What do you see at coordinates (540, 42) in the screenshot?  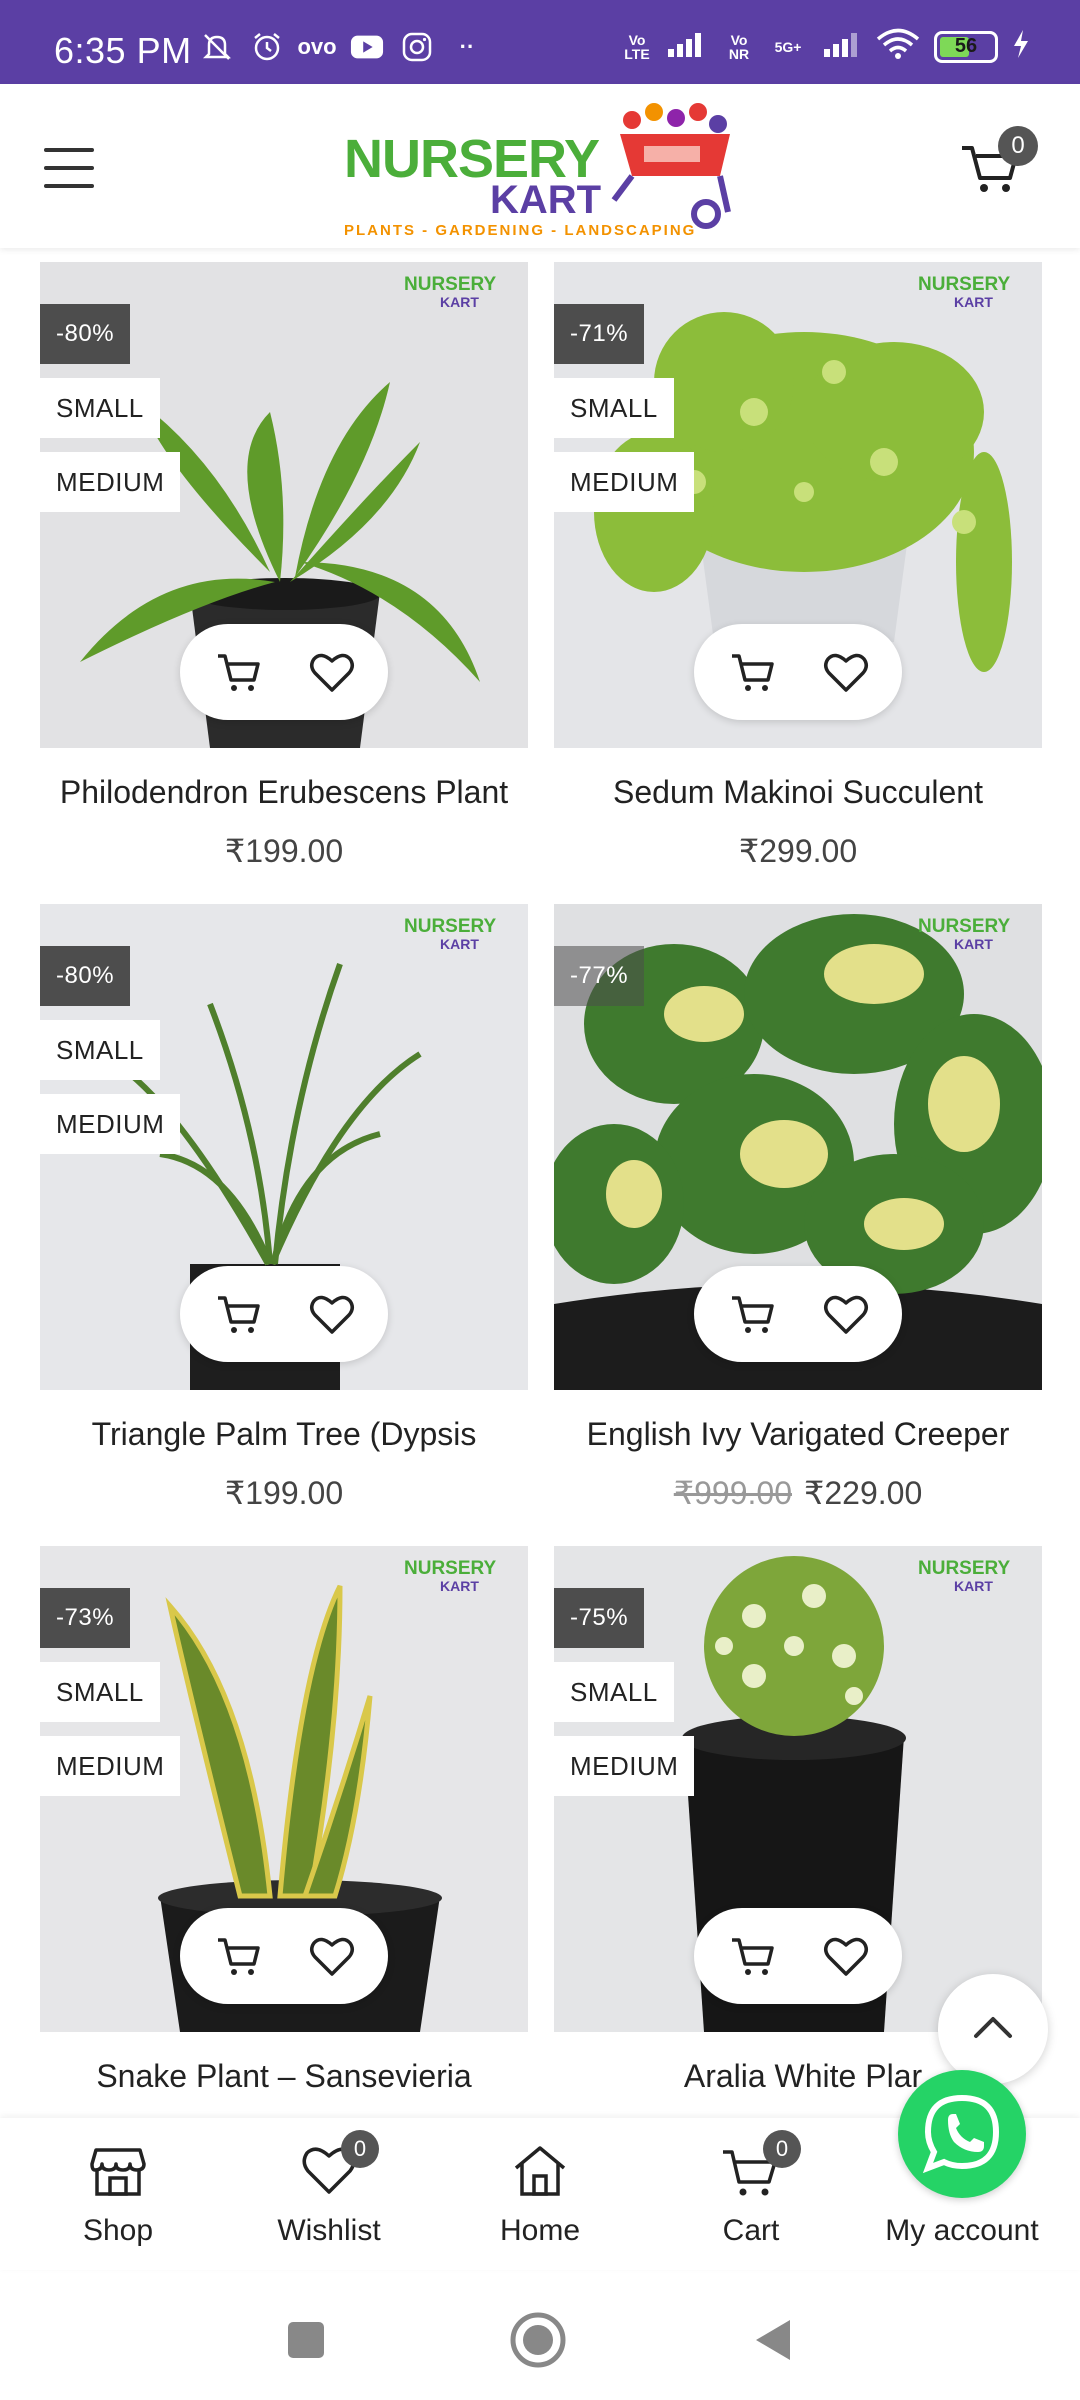 I see `status-bar: 6:35 PM ovo ·· Vo LTE Vo NR 5G+ 56` at bounding box center [540, 42].